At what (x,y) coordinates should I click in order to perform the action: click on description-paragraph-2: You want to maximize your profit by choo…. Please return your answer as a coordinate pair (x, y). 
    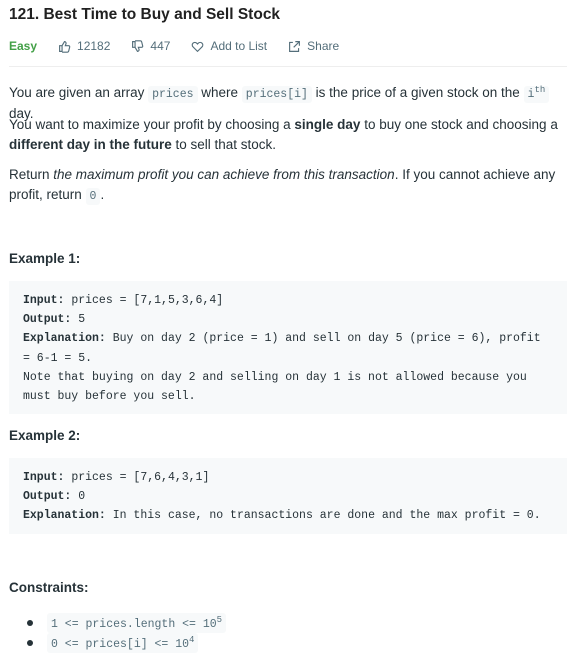
    Looking at the image, I should click on (283, 134).